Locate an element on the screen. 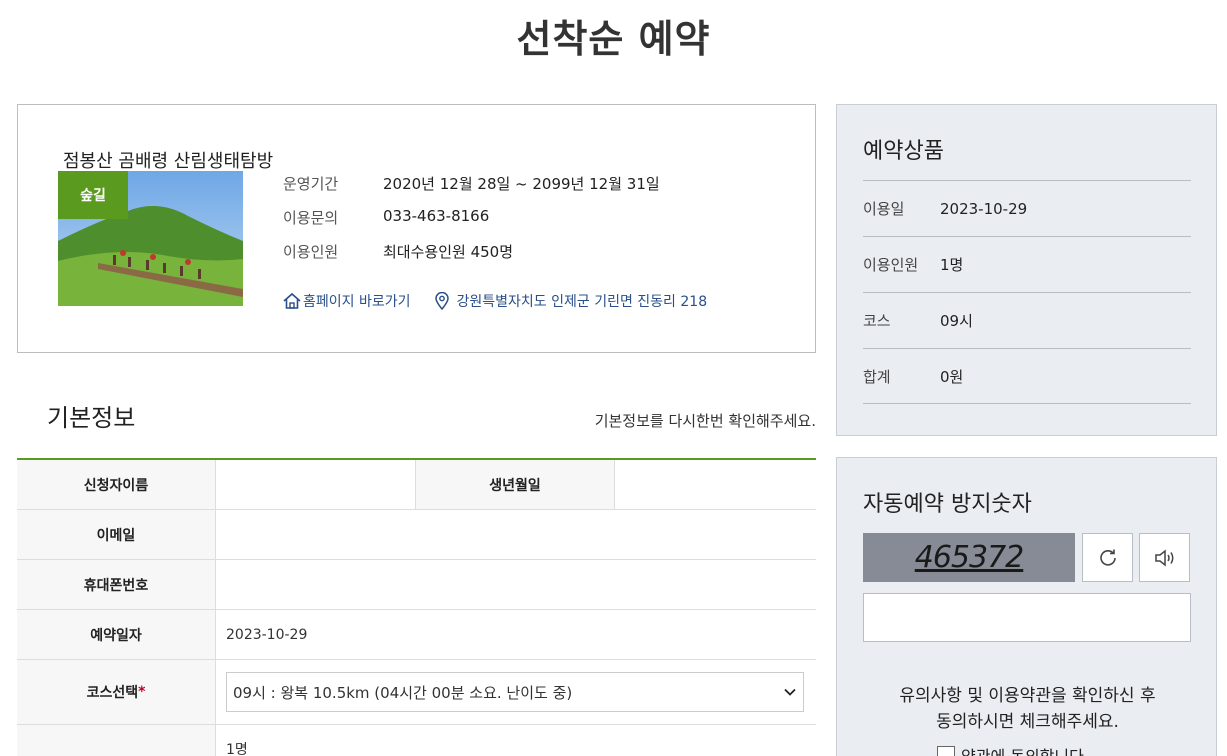 This screenshot has width=1227, height=756. info-row-contact: 이용문의 033-463-8166 is located at coordinates (386, 217).